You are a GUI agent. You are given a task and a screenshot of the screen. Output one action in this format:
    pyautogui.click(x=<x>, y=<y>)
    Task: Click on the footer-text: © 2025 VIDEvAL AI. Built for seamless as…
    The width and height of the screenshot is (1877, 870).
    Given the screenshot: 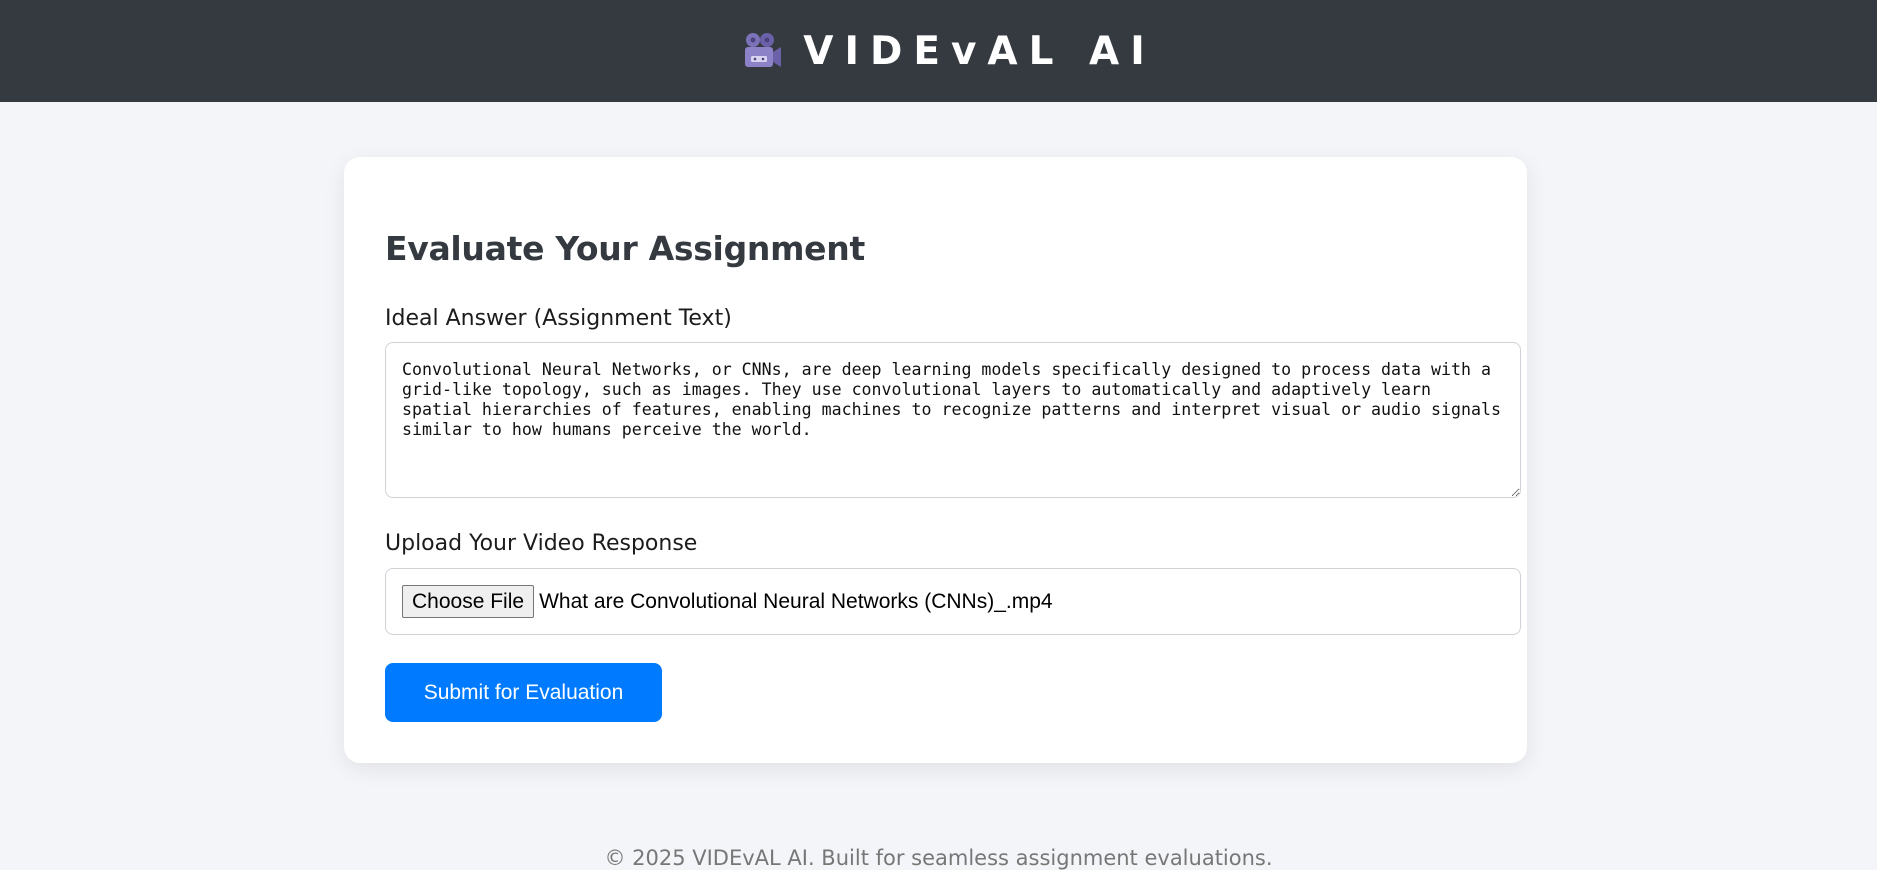 What is the action you would take?
    pyautogui.click(x=938, y=858)
    